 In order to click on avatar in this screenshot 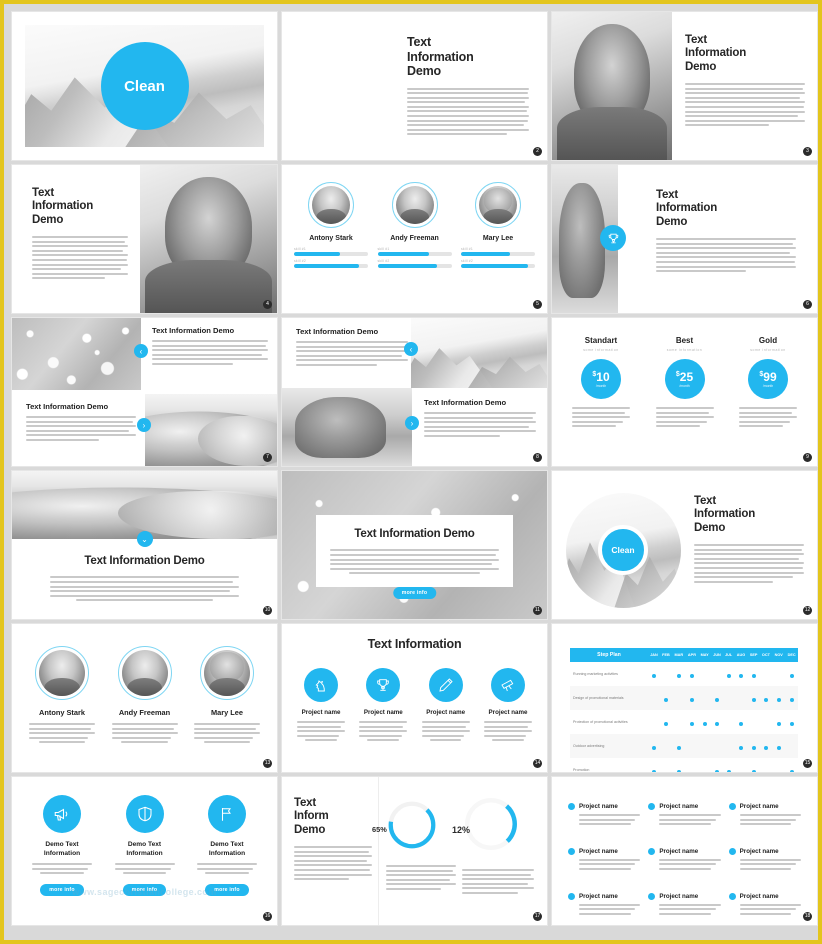, I will do `click(414, 205)`.